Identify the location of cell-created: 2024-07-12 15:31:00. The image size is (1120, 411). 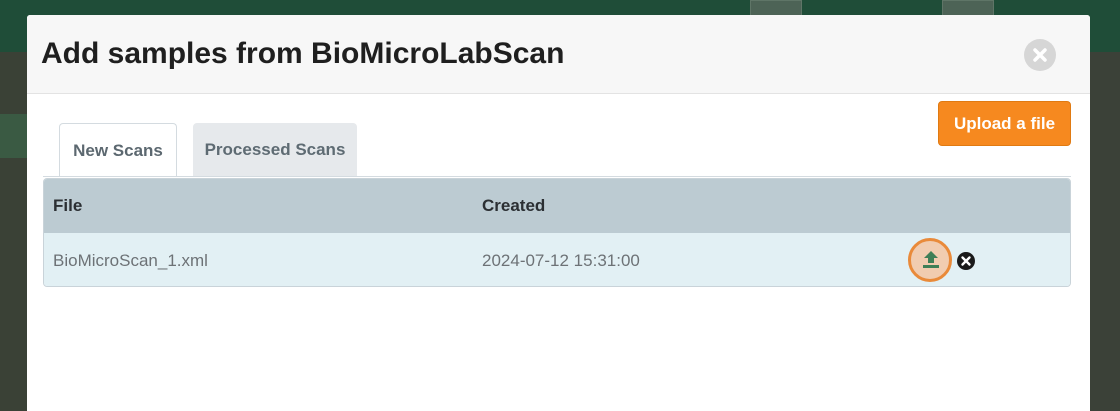
(561, 260).